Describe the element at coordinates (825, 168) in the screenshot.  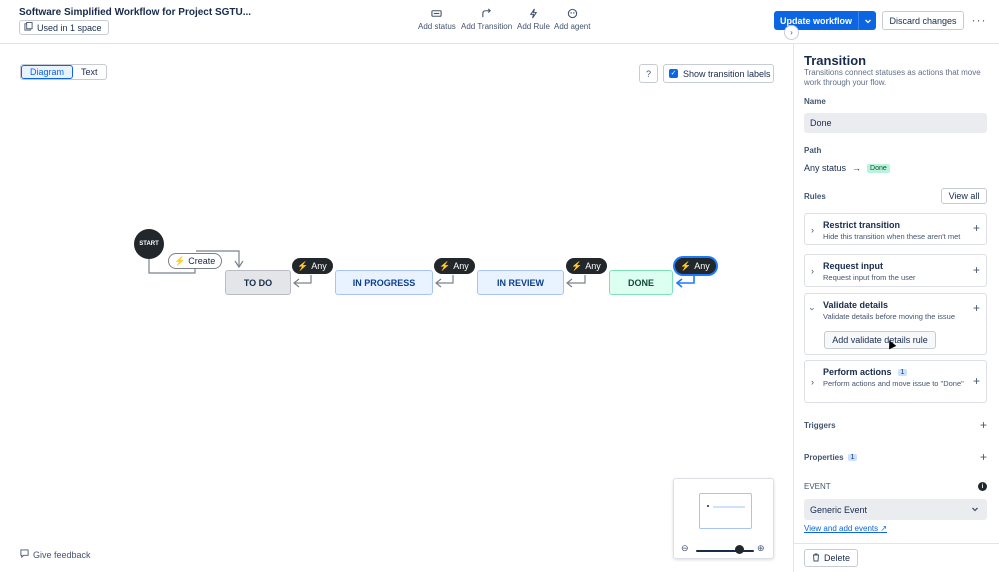
I see `path-from: Any status` at that location.